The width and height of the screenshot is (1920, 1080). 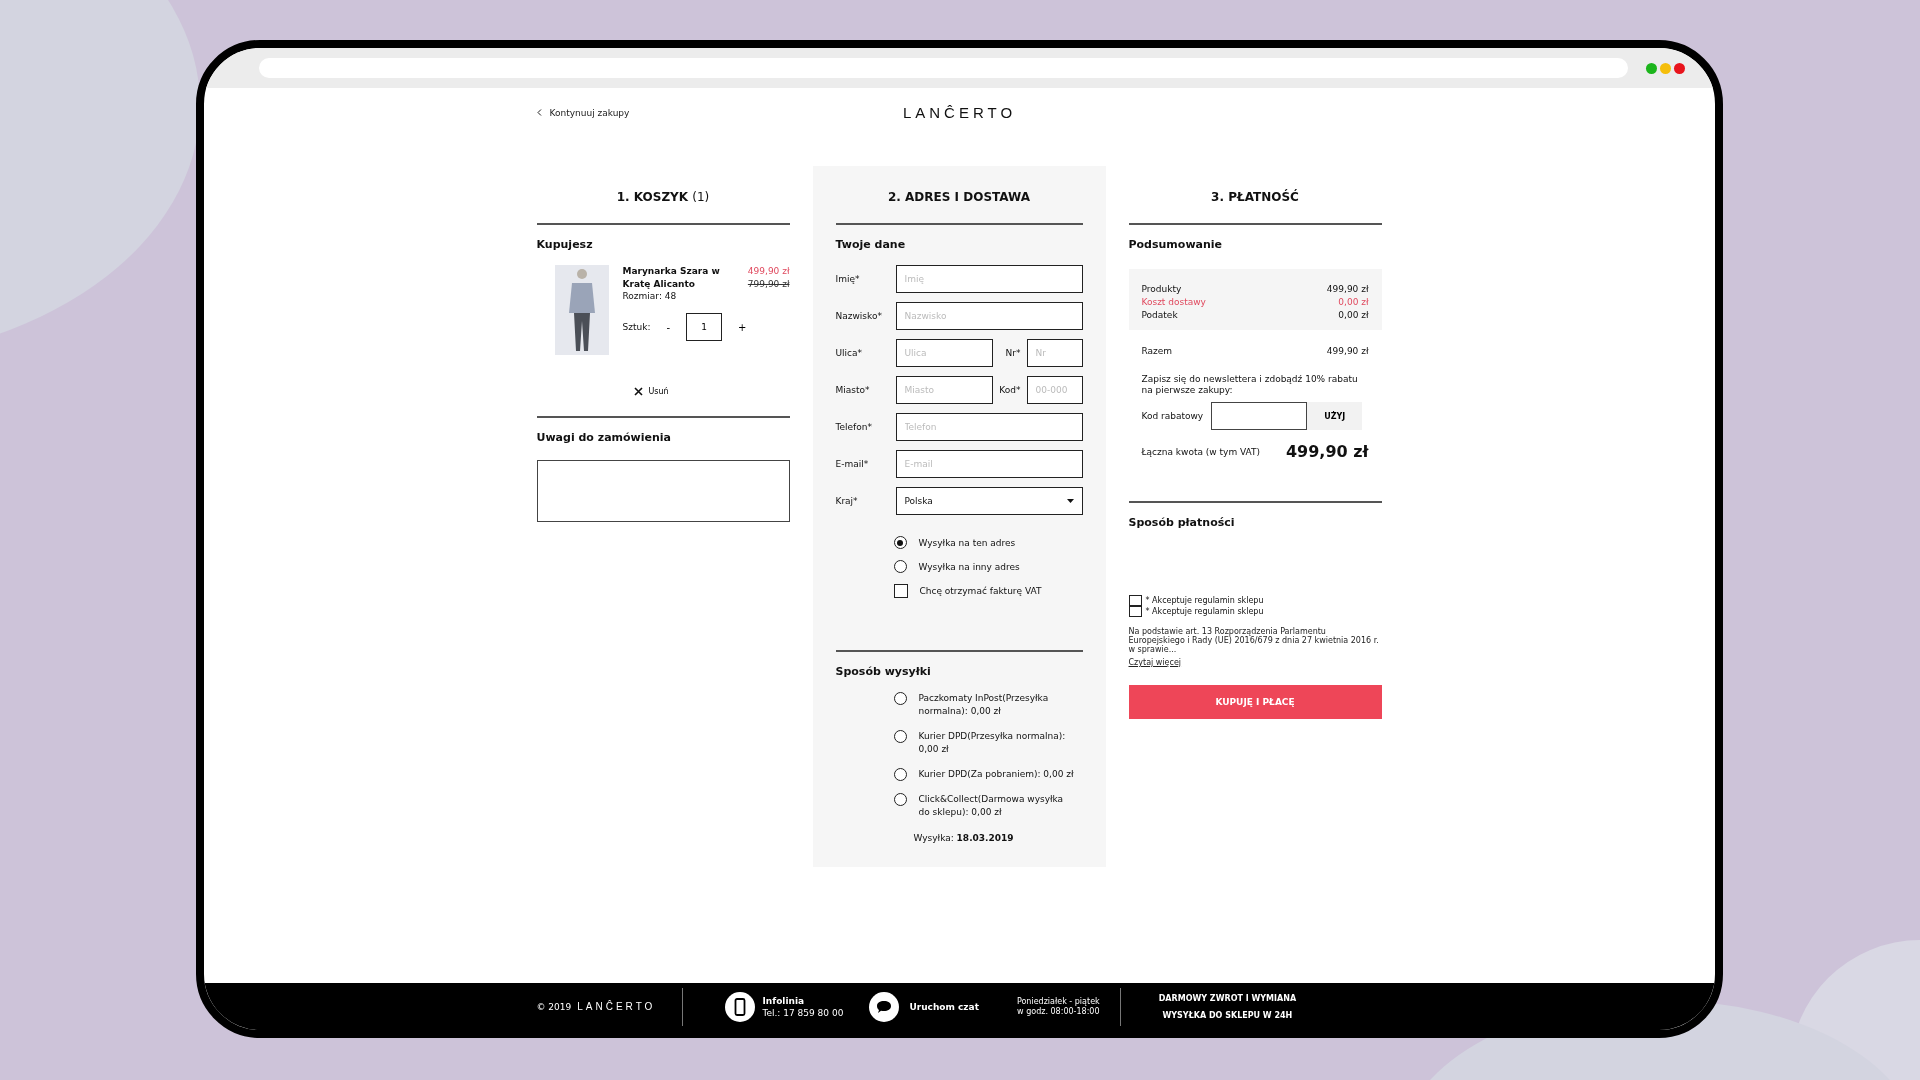 I want to click on section-title: Sposób płatności, so click(x=1182, y=522).